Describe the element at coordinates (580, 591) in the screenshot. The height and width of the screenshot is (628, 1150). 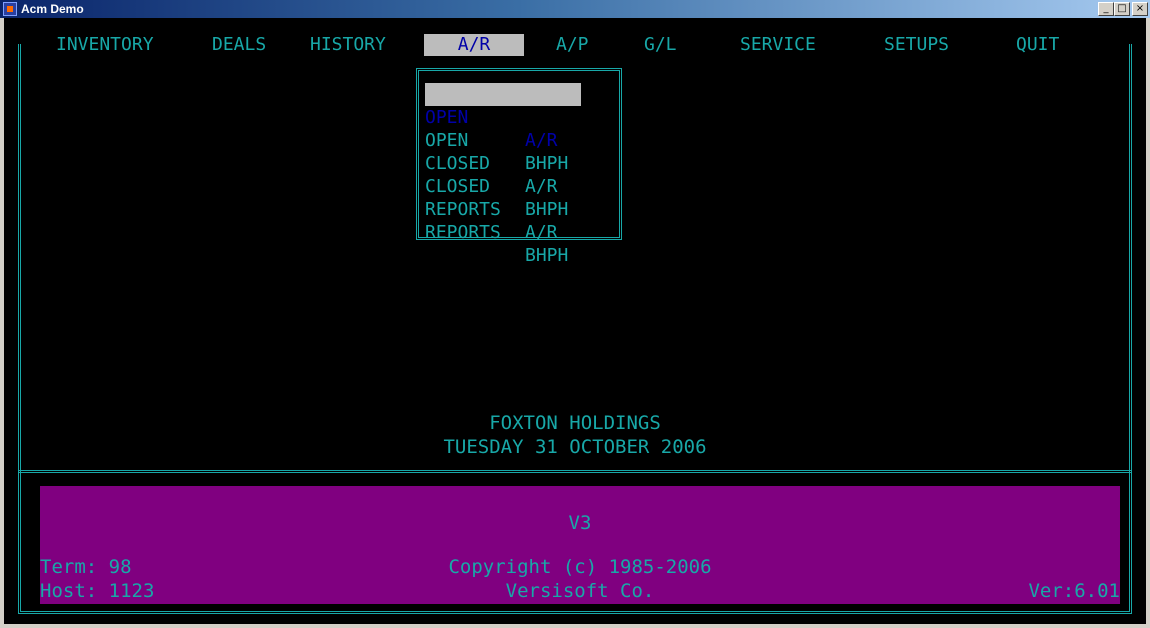
I see `vendor-text: Versisoft Co.` at that location.